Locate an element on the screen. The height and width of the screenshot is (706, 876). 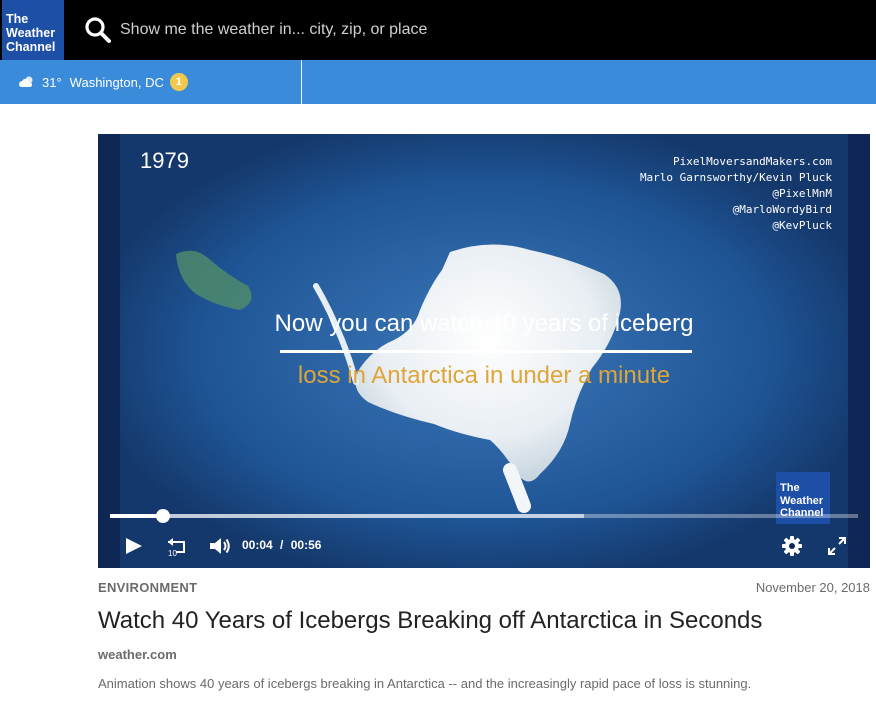
current-location-weather: 31° Washington, DC 1 is located at coordinates (151, 82).